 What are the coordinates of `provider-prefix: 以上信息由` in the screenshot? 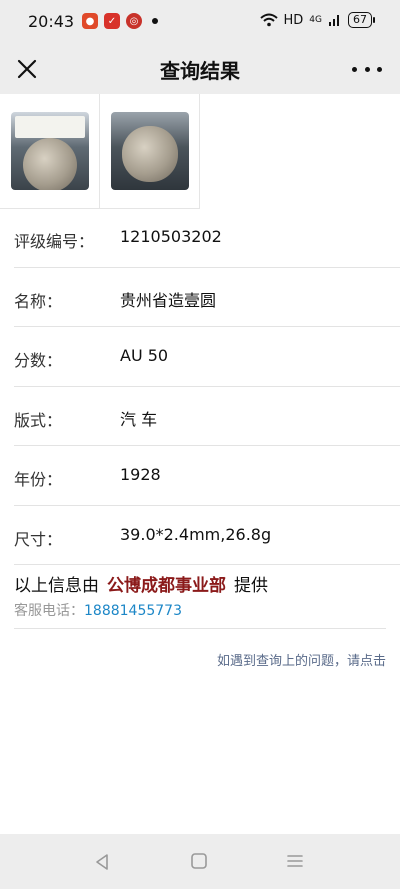 It's located at (56, 586).